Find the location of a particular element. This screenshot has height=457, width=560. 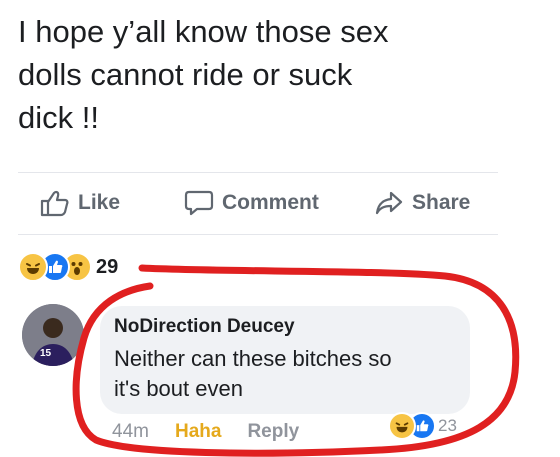

comment-author: NoDirection Deucey is located at coordinates (204, 327).